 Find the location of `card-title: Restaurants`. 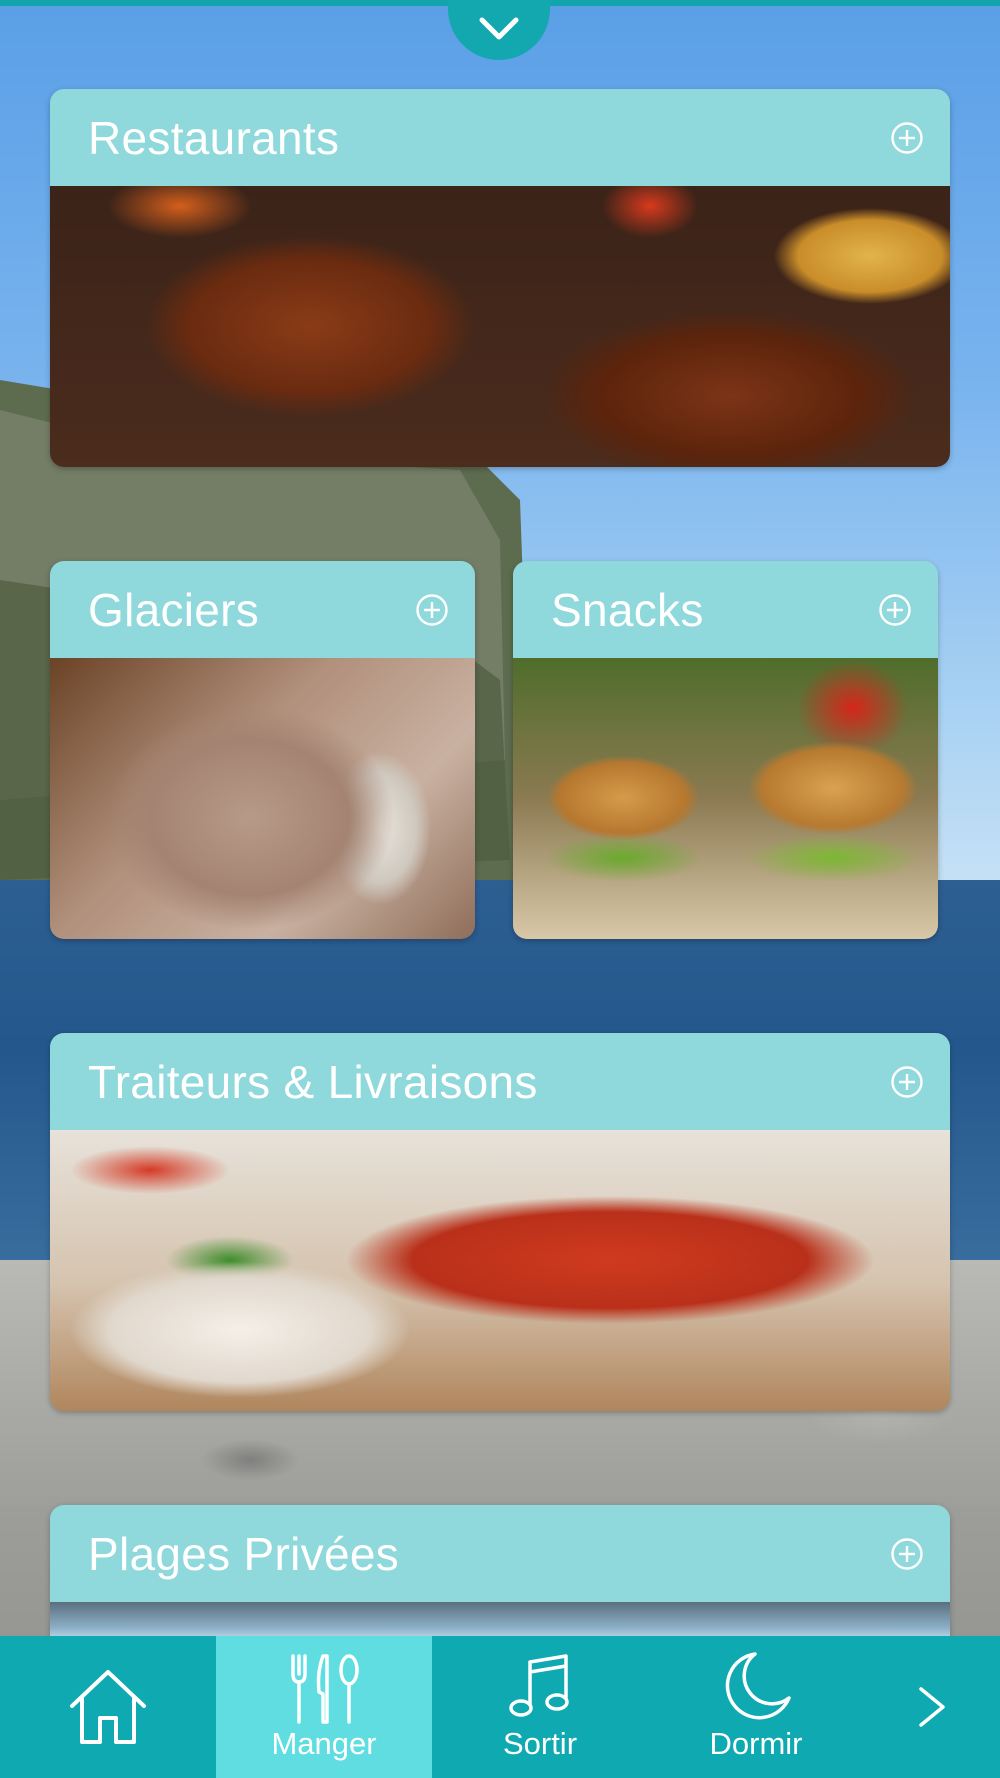

card-title: Restaurants is located at coordinates (214, 137).